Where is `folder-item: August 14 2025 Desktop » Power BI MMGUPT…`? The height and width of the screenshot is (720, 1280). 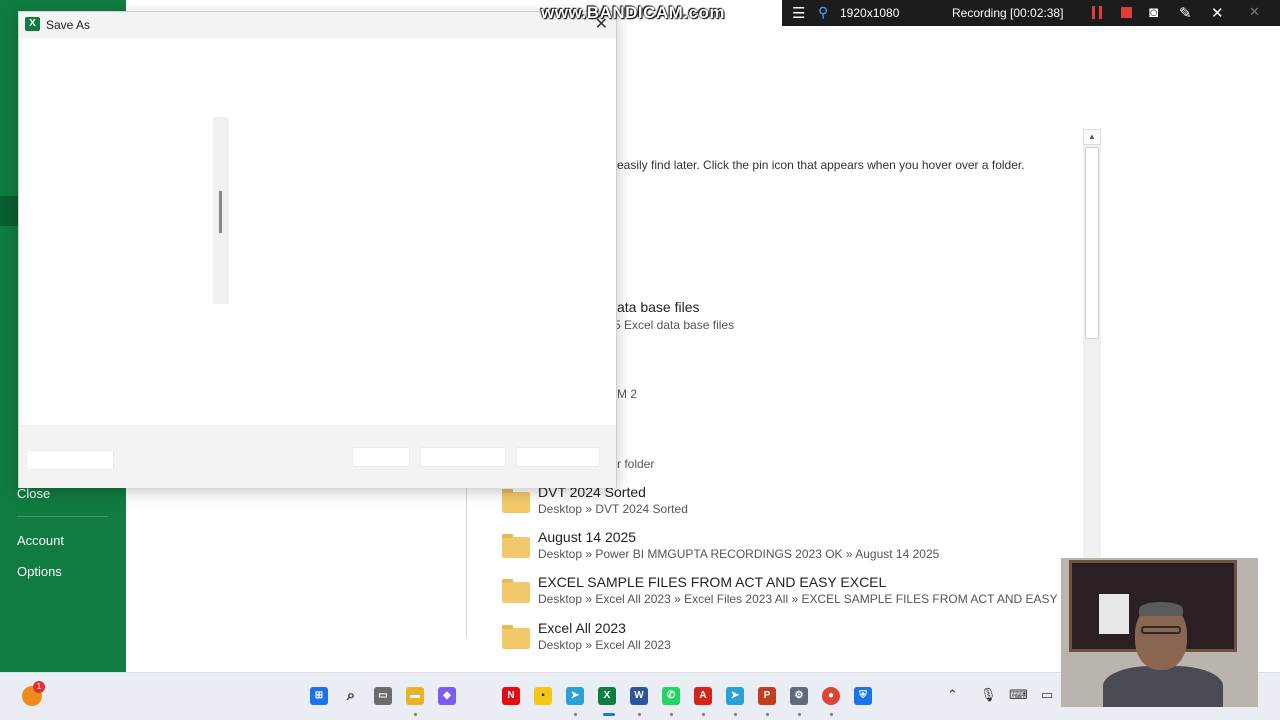
folder-item: August 14 2025 Desktop » Power BI MMGUPT… is located at coordinates (782, 550).